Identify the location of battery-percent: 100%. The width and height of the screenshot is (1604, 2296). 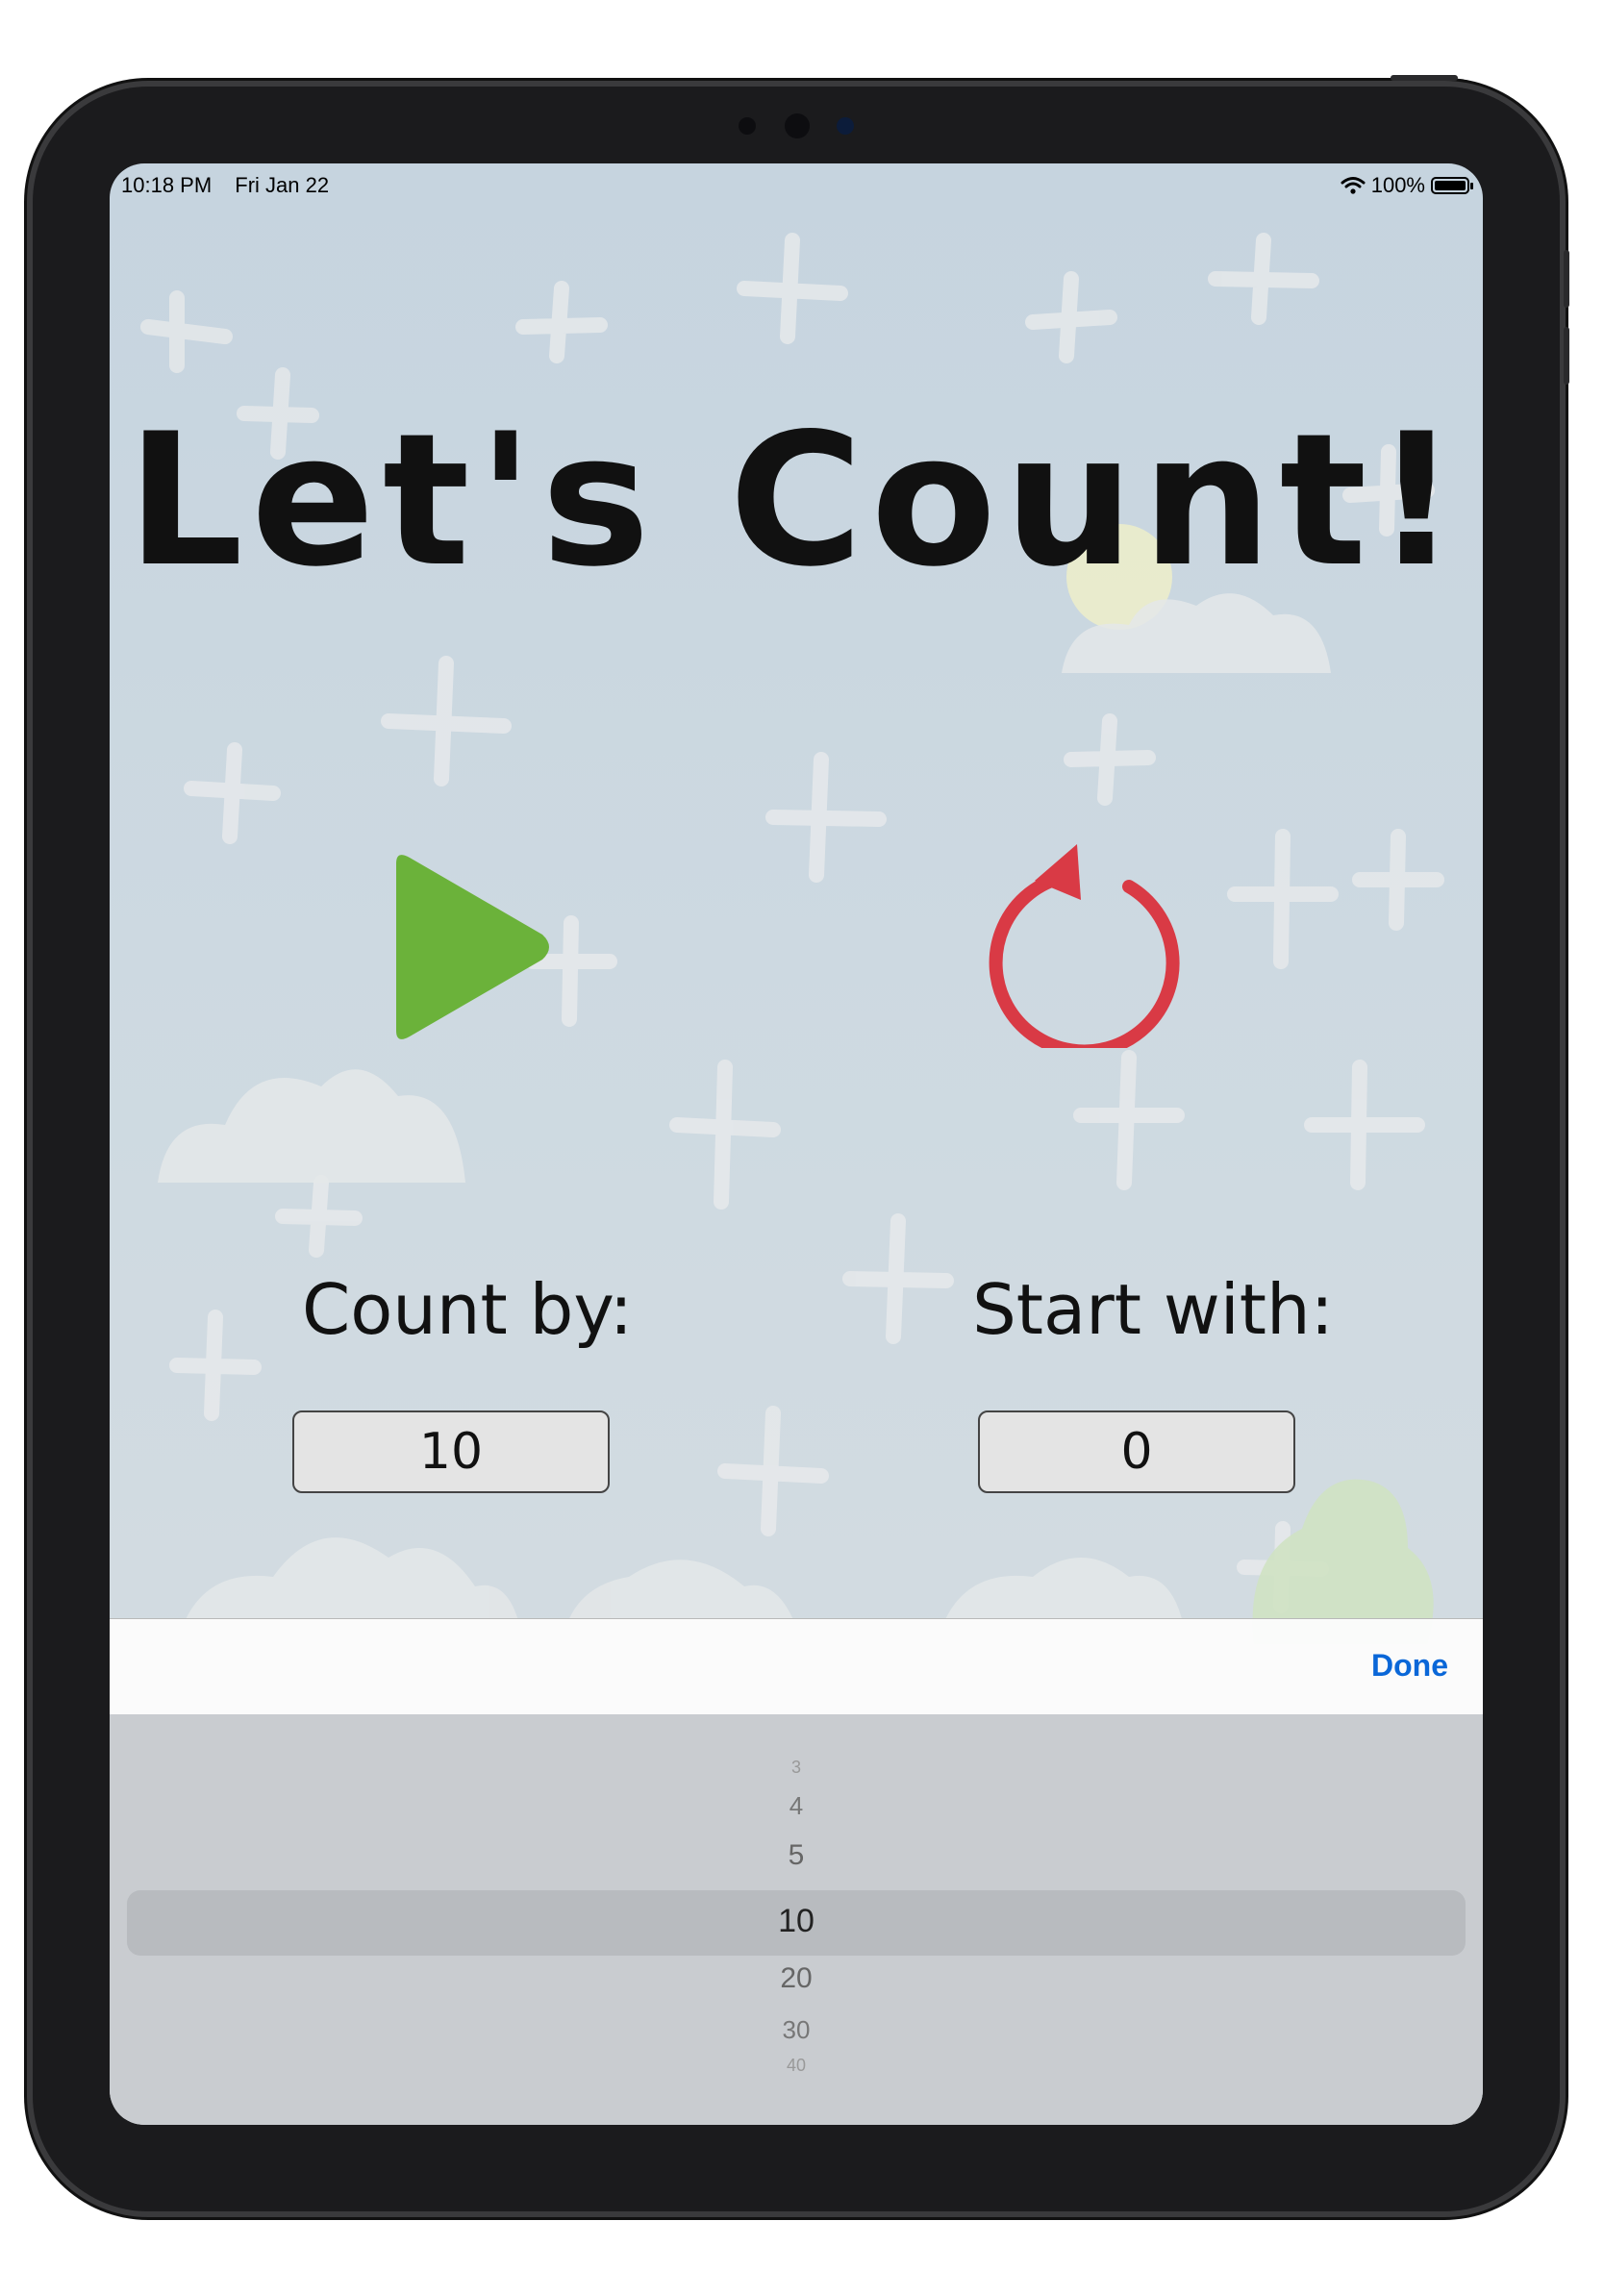
(1397, 185).